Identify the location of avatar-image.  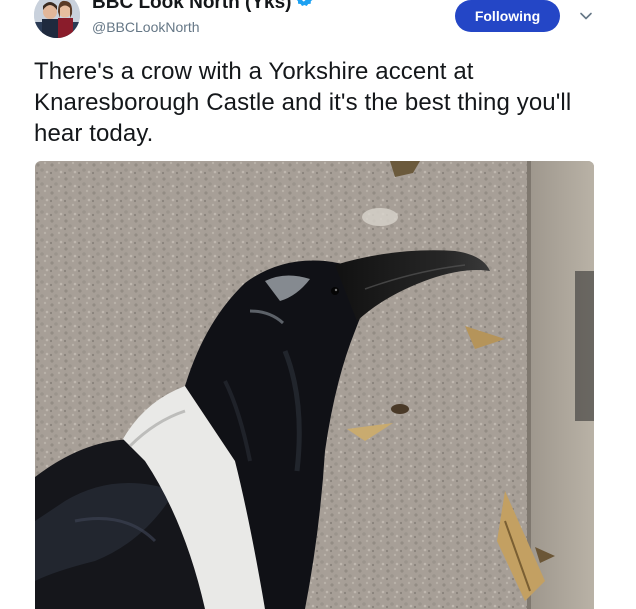
(57, 19).